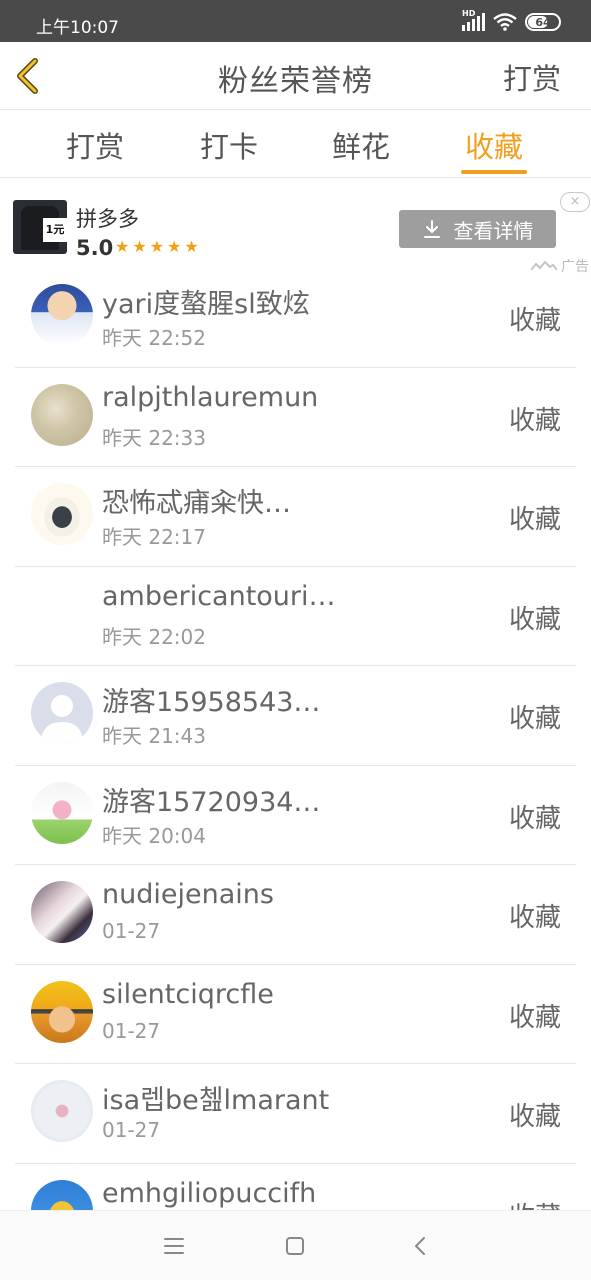  Describe the element at coordinates (295, 21) in the screenshot. I see `status-bar: 上午10:07 HD 64` at that location.